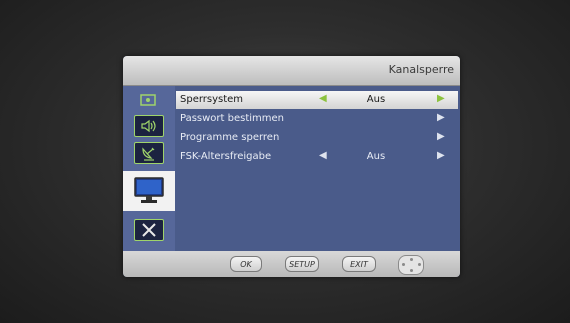 The image size is (570, 323). What do you see at coordinates (149, 230) in the screenshot?
I see `tools-icon` at bounding box center [149, 230].